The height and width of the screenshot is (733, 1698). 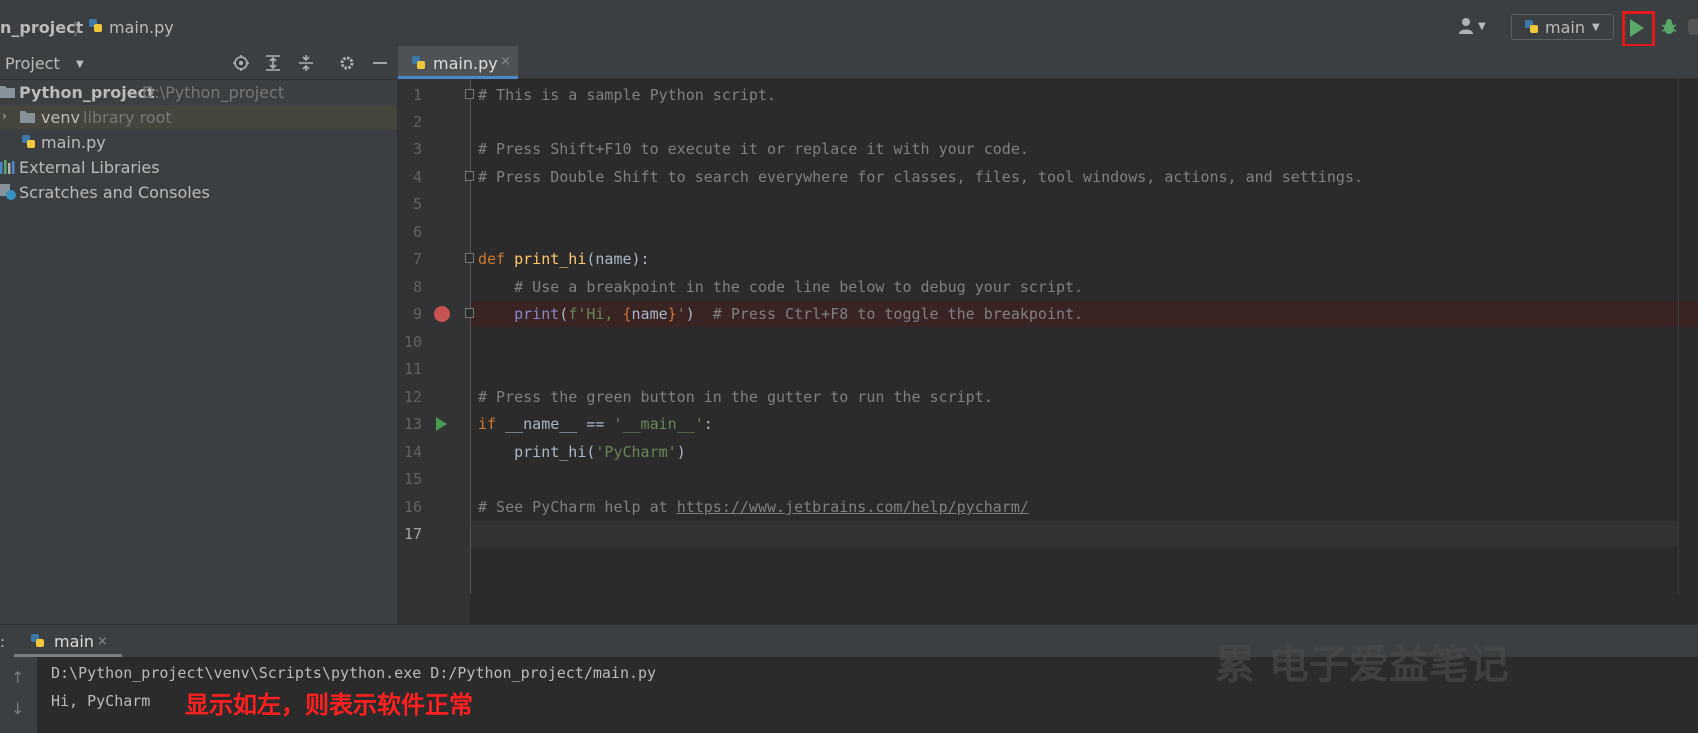 What do you see at coordinates (101, 701) in the screenshot?
I see `console-line: Hi, PyCharm` at bounding box center [101, 701].